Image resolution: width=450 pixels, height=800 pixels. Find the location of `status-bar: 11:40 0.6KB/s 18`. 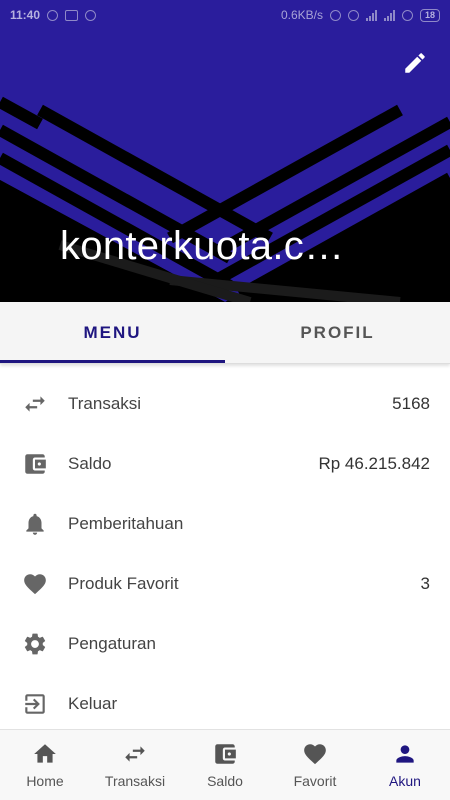

status-bar: 11:40 0.6KB/s 18 is located at coordinates (225, 15).